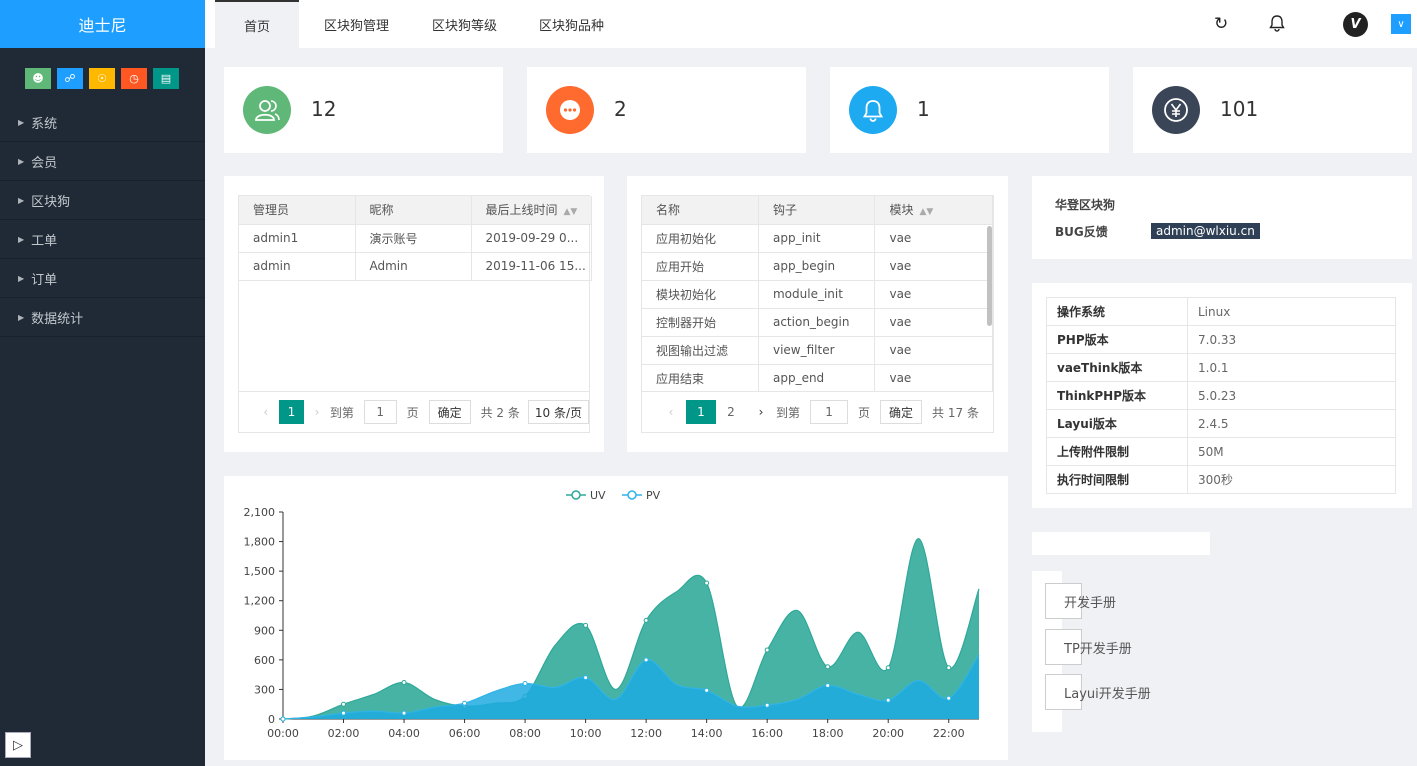 This screenshot has height=766, width=1417. Describe the element at coordinates (166, 78) in the screenshot. I see `trash-icon: ▤` at that location.